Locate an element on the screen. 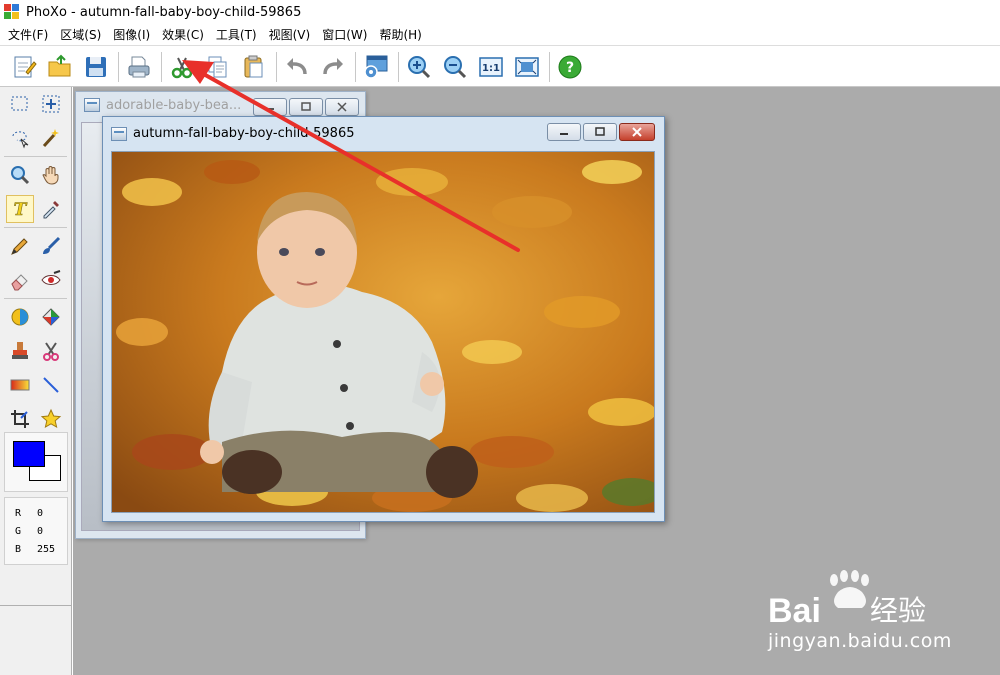 The height and width of the screenshot is (675, 1000). menu-tools: 工具(T) is located at coordinates (238, 34).